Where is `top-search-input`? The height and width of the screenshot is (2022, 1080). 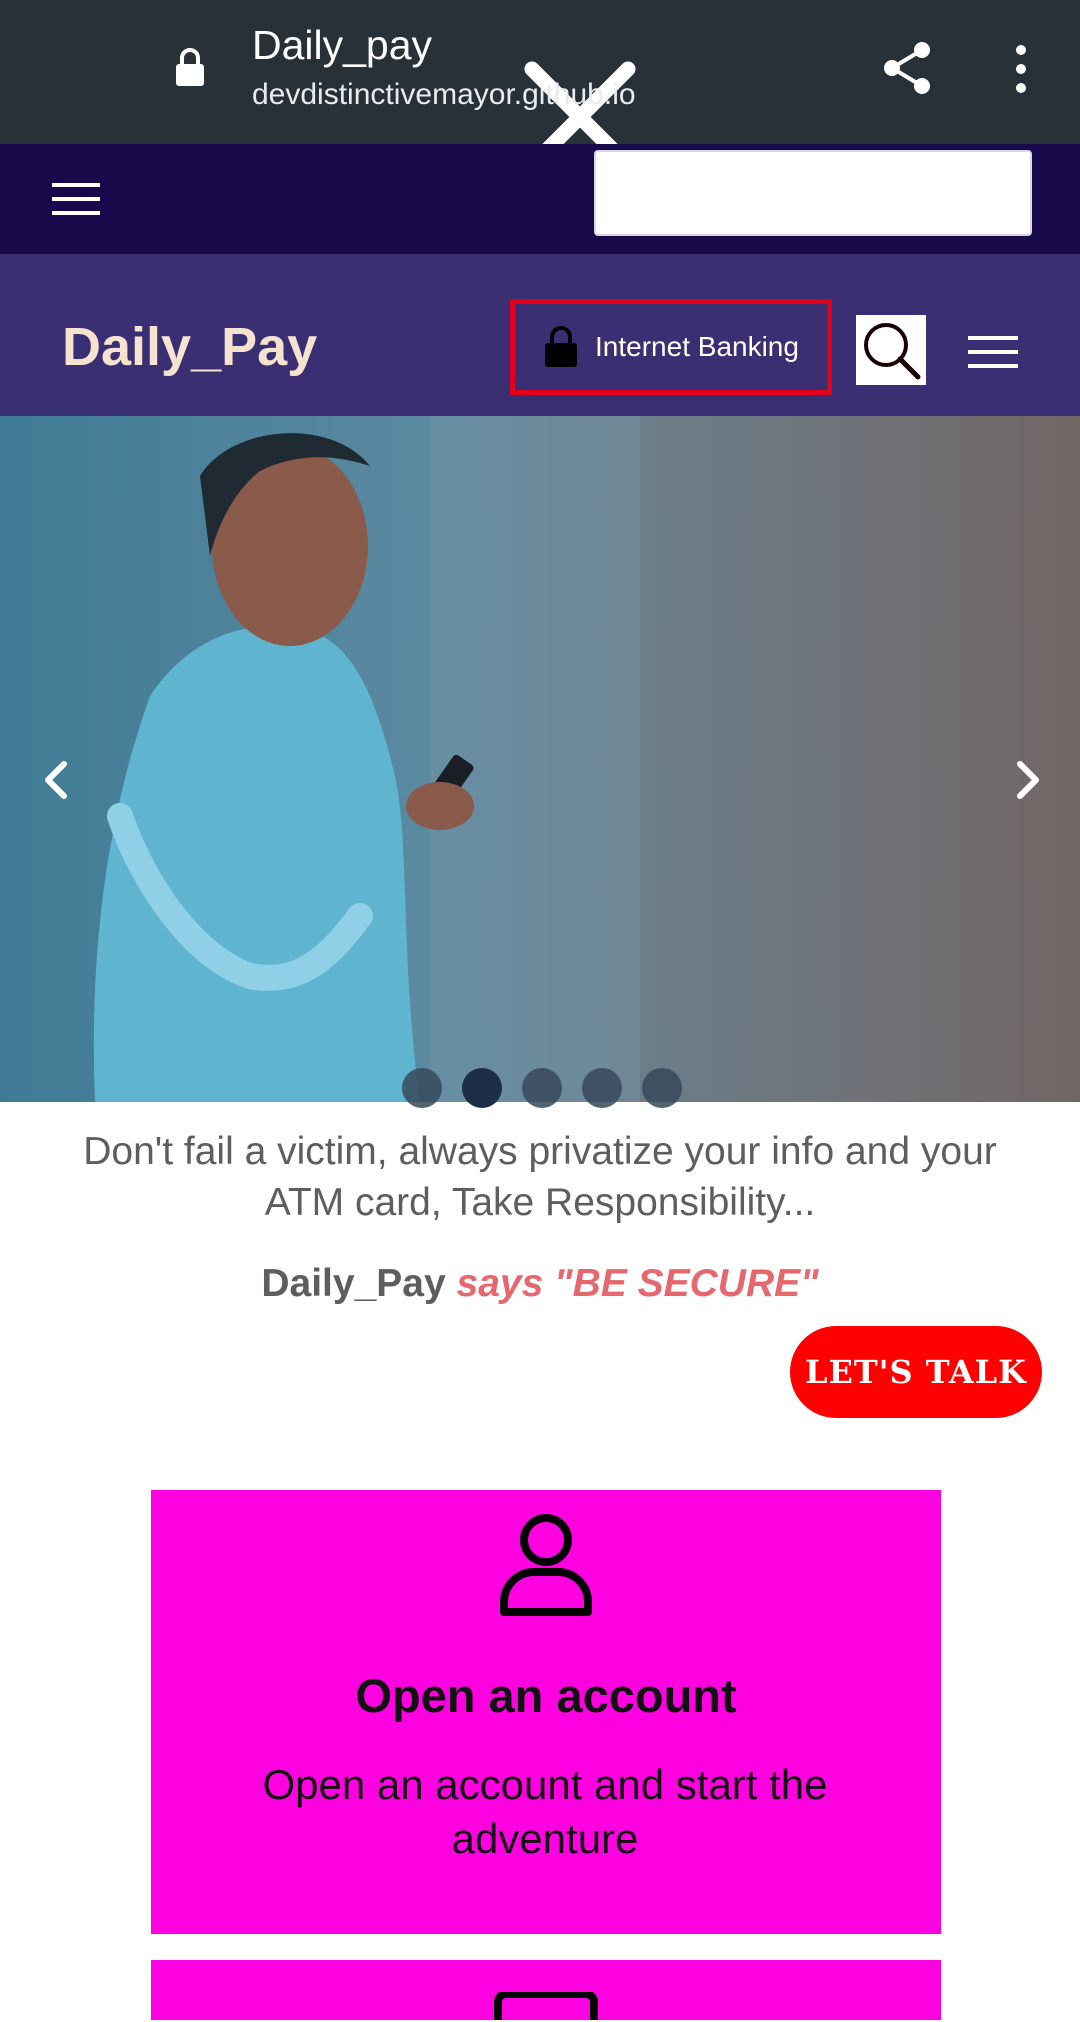
top-search-input is located at coordinates (813, 193).